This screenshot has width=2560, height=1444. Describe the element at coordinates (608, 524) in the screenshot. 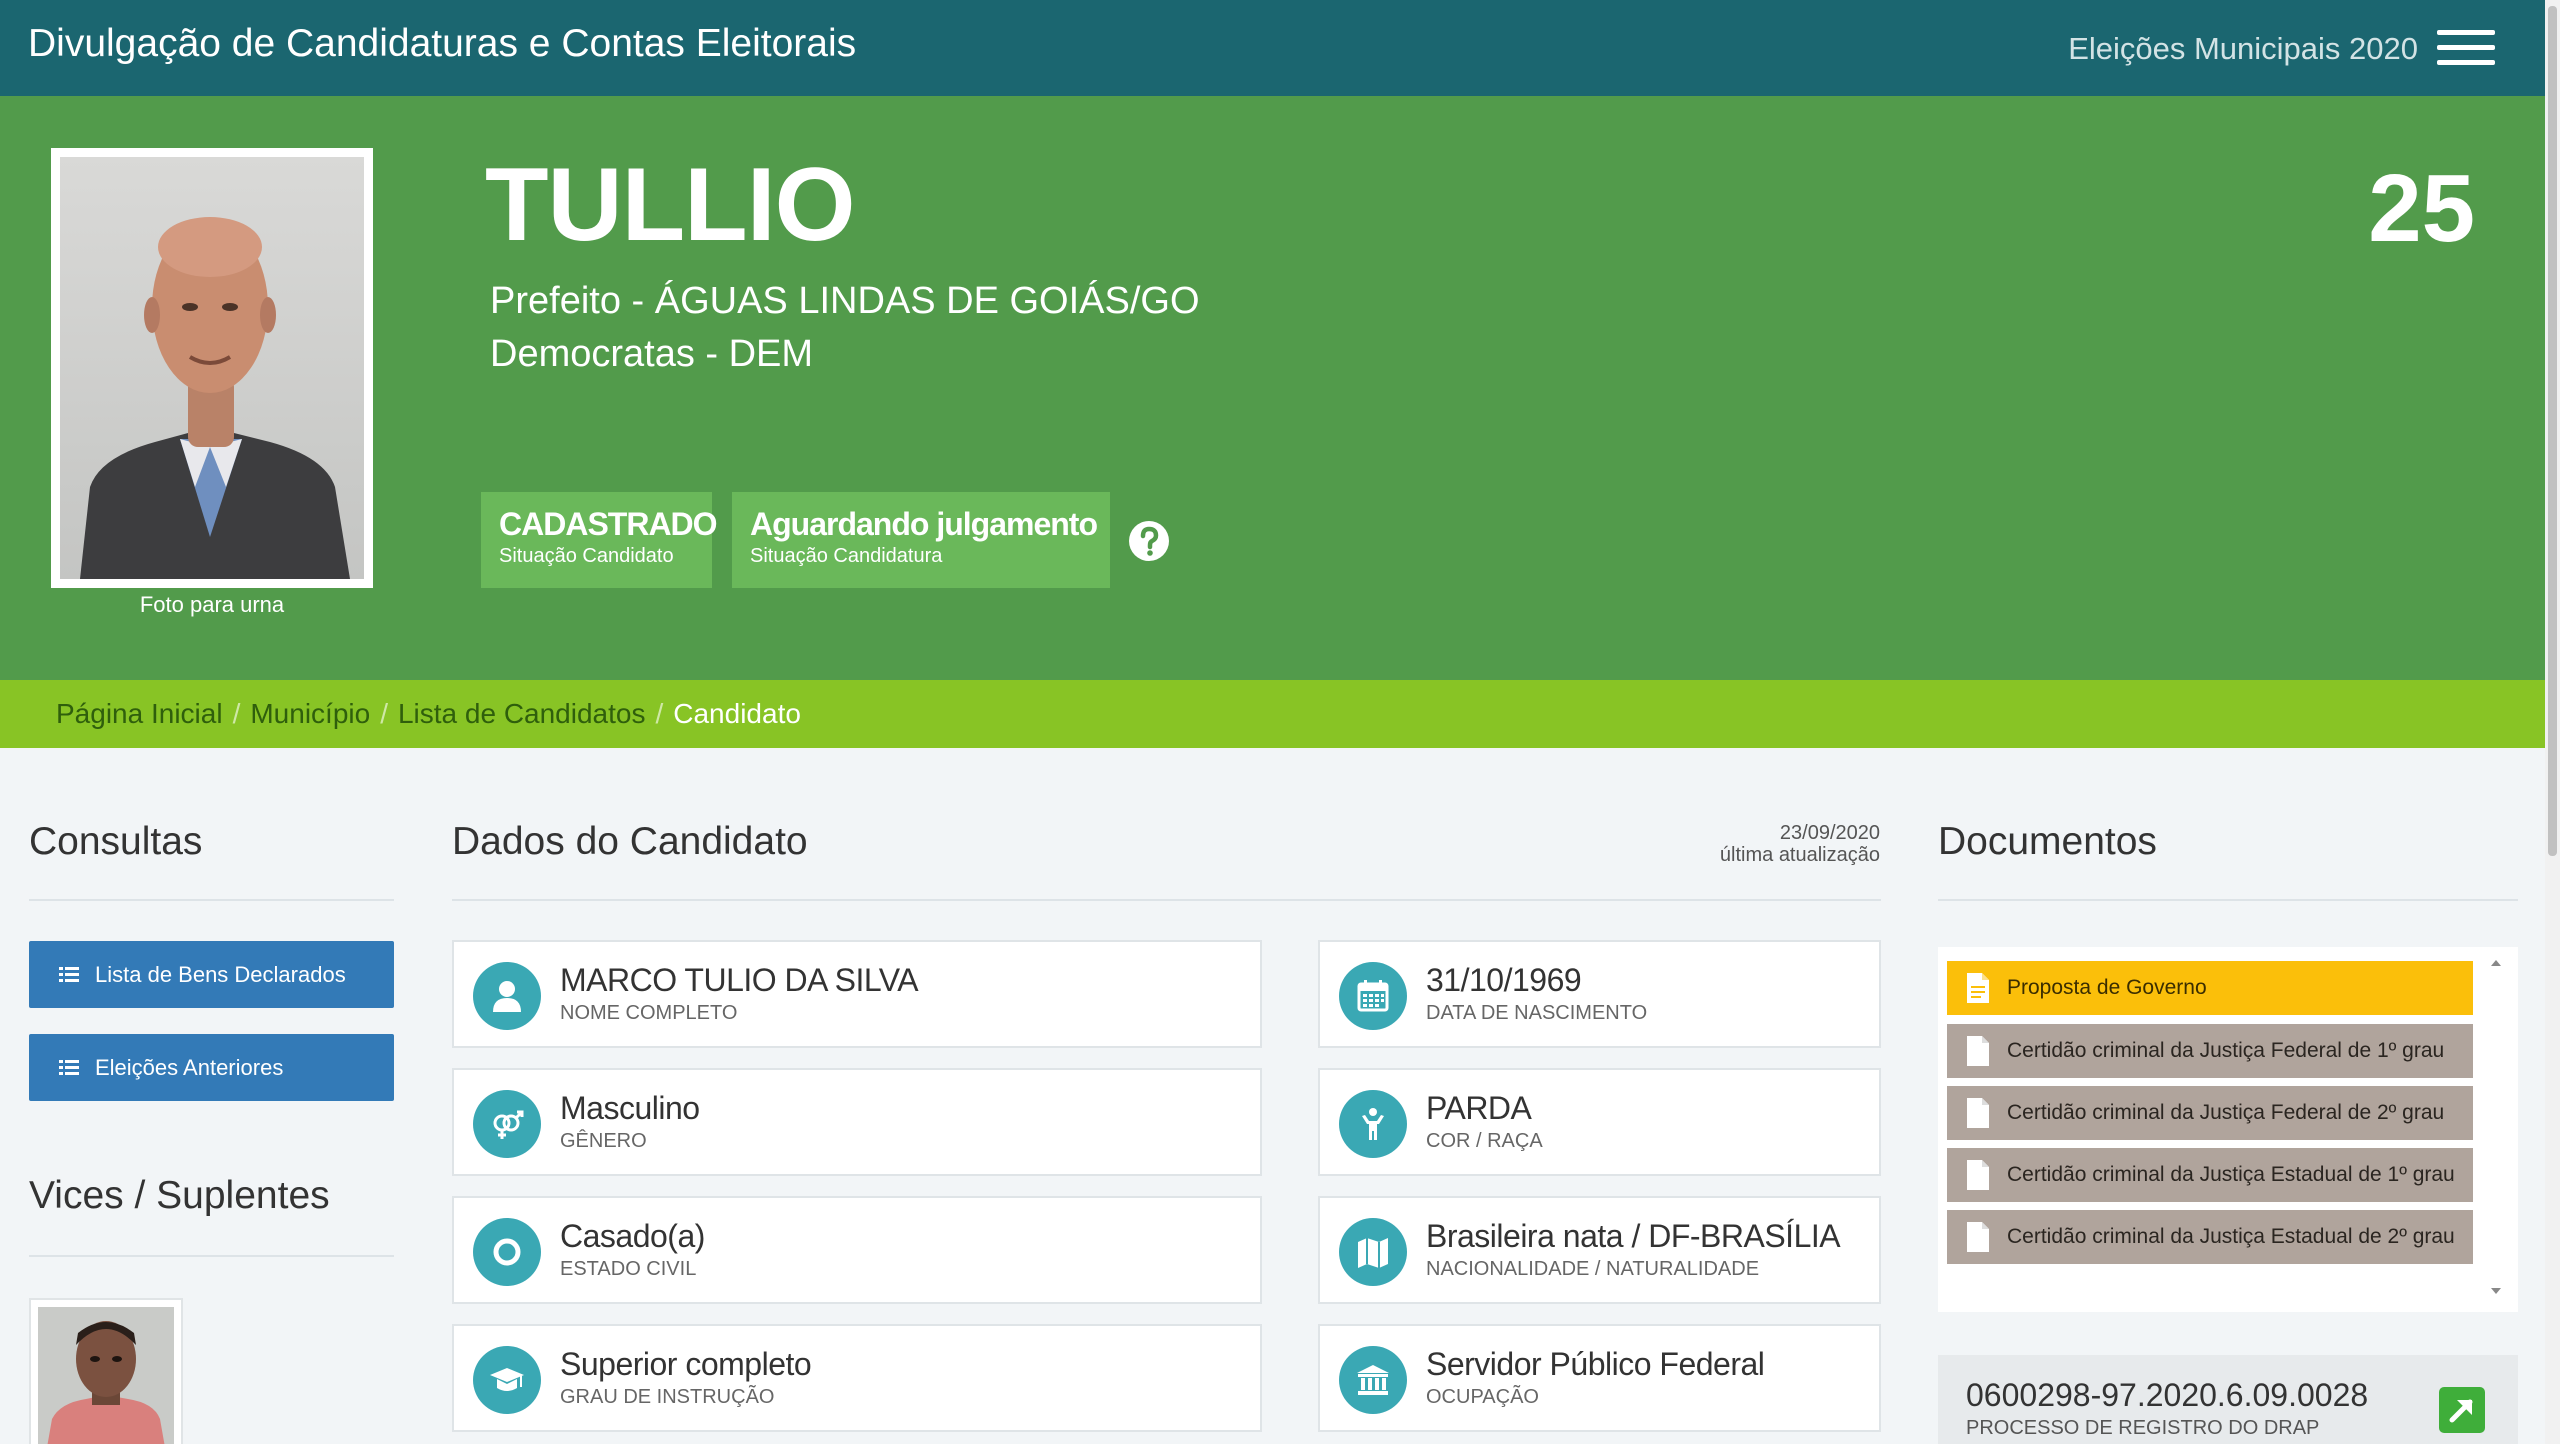

I see `candidate-status-value: CADASTRADO` at that location.